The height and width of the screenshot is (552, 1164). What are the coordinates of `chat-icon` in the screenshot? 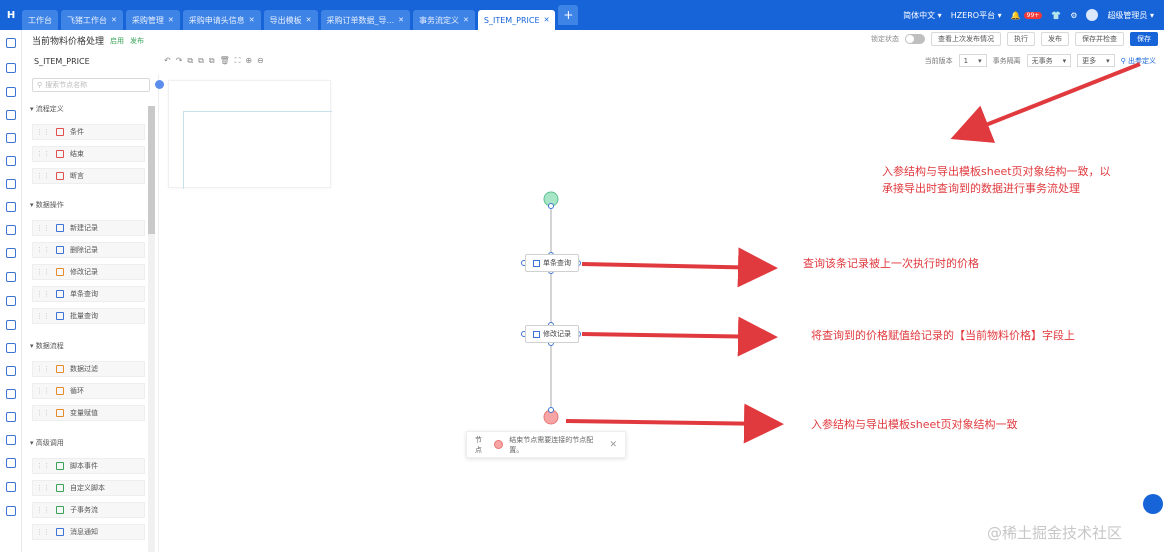 It's located at (1153, 504).